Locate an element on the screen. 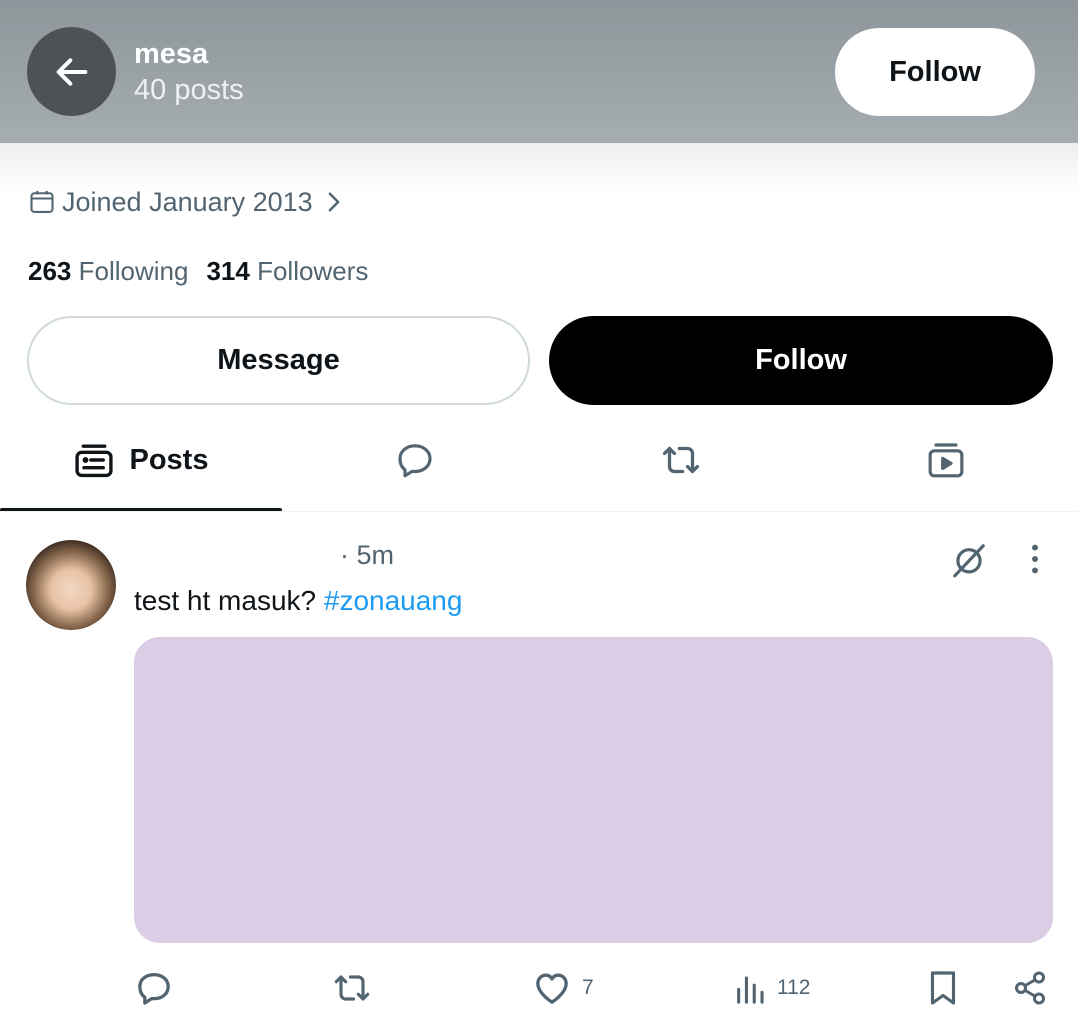  tab-reposts is located at coordinates (681, 460).